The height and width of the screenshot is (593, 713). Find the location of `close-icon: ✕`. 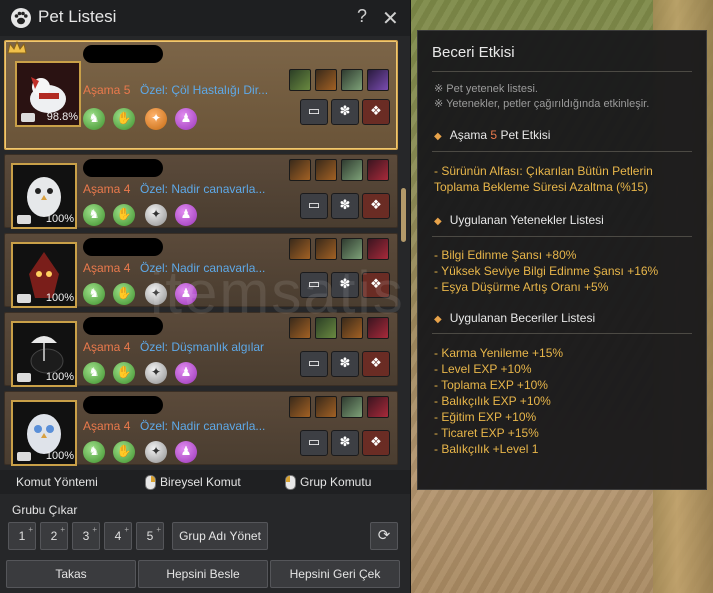

close-icon: ✕ is located at coordinates (390, 18).